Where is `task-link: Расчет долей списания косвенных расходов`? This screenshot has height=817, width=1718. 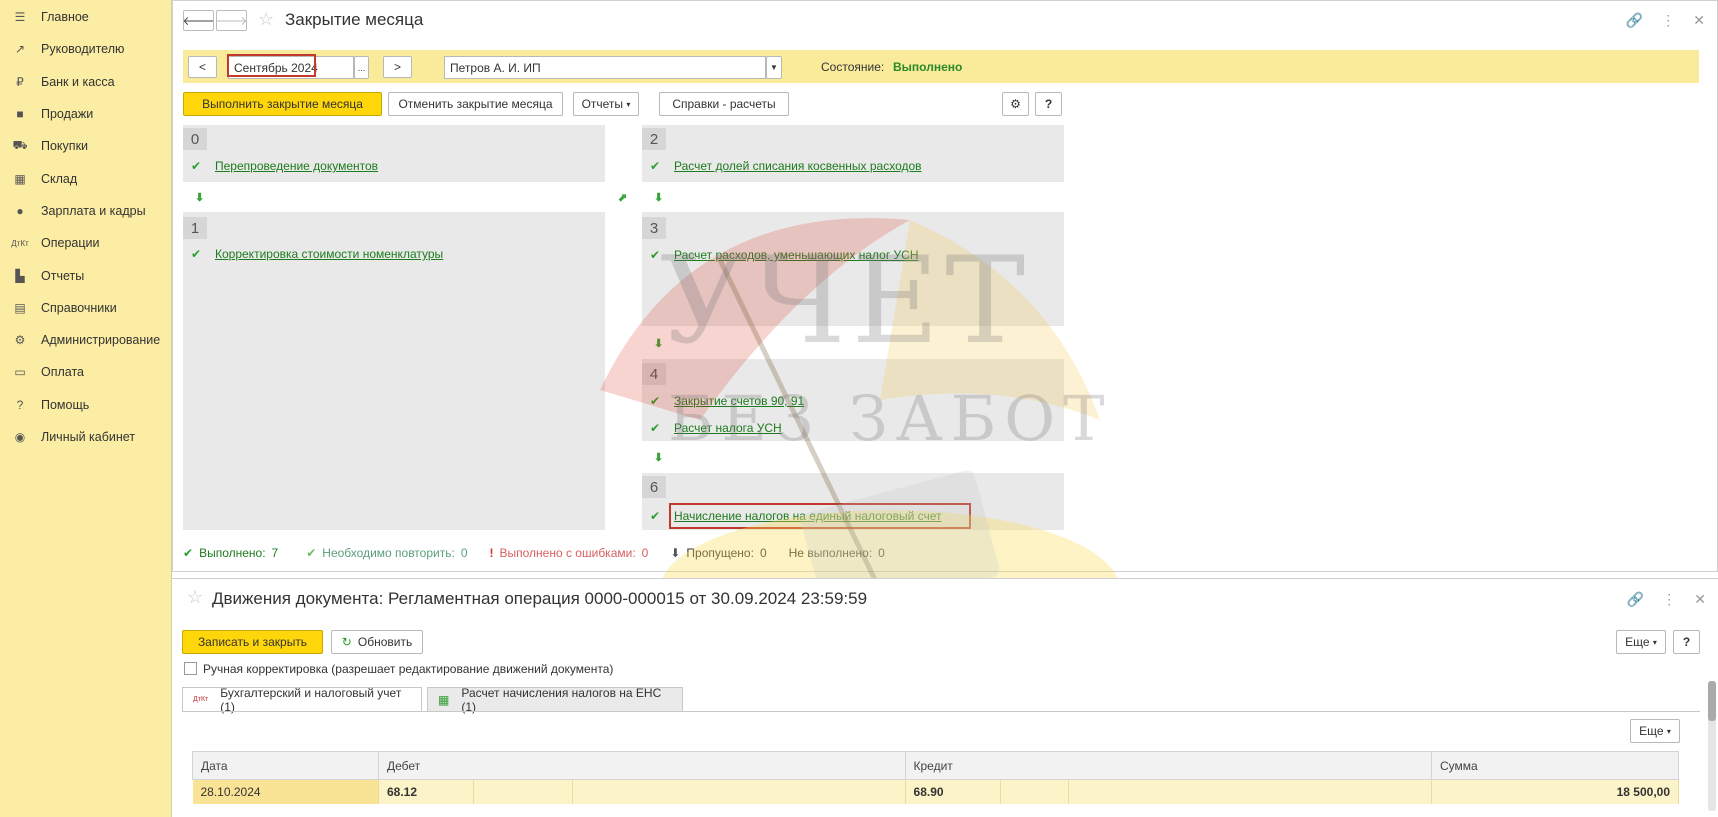
task-link: Расчет долей списания косвенных расходов is located at coordinates (798, 166).